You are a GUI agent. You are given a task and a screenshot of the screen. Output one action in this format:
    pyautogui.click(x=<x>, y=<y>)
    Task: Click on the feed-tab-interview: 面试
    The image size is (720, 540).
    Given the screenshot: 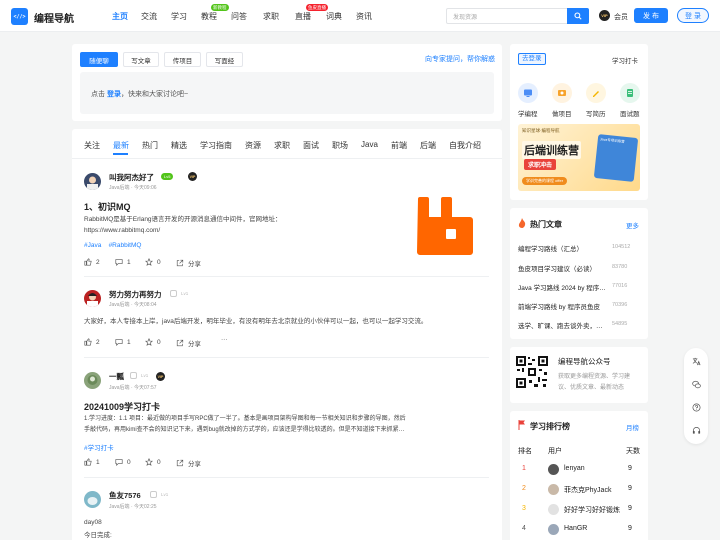 What is the action you would take?
    pyautogui.click(x=311, y=145)
    